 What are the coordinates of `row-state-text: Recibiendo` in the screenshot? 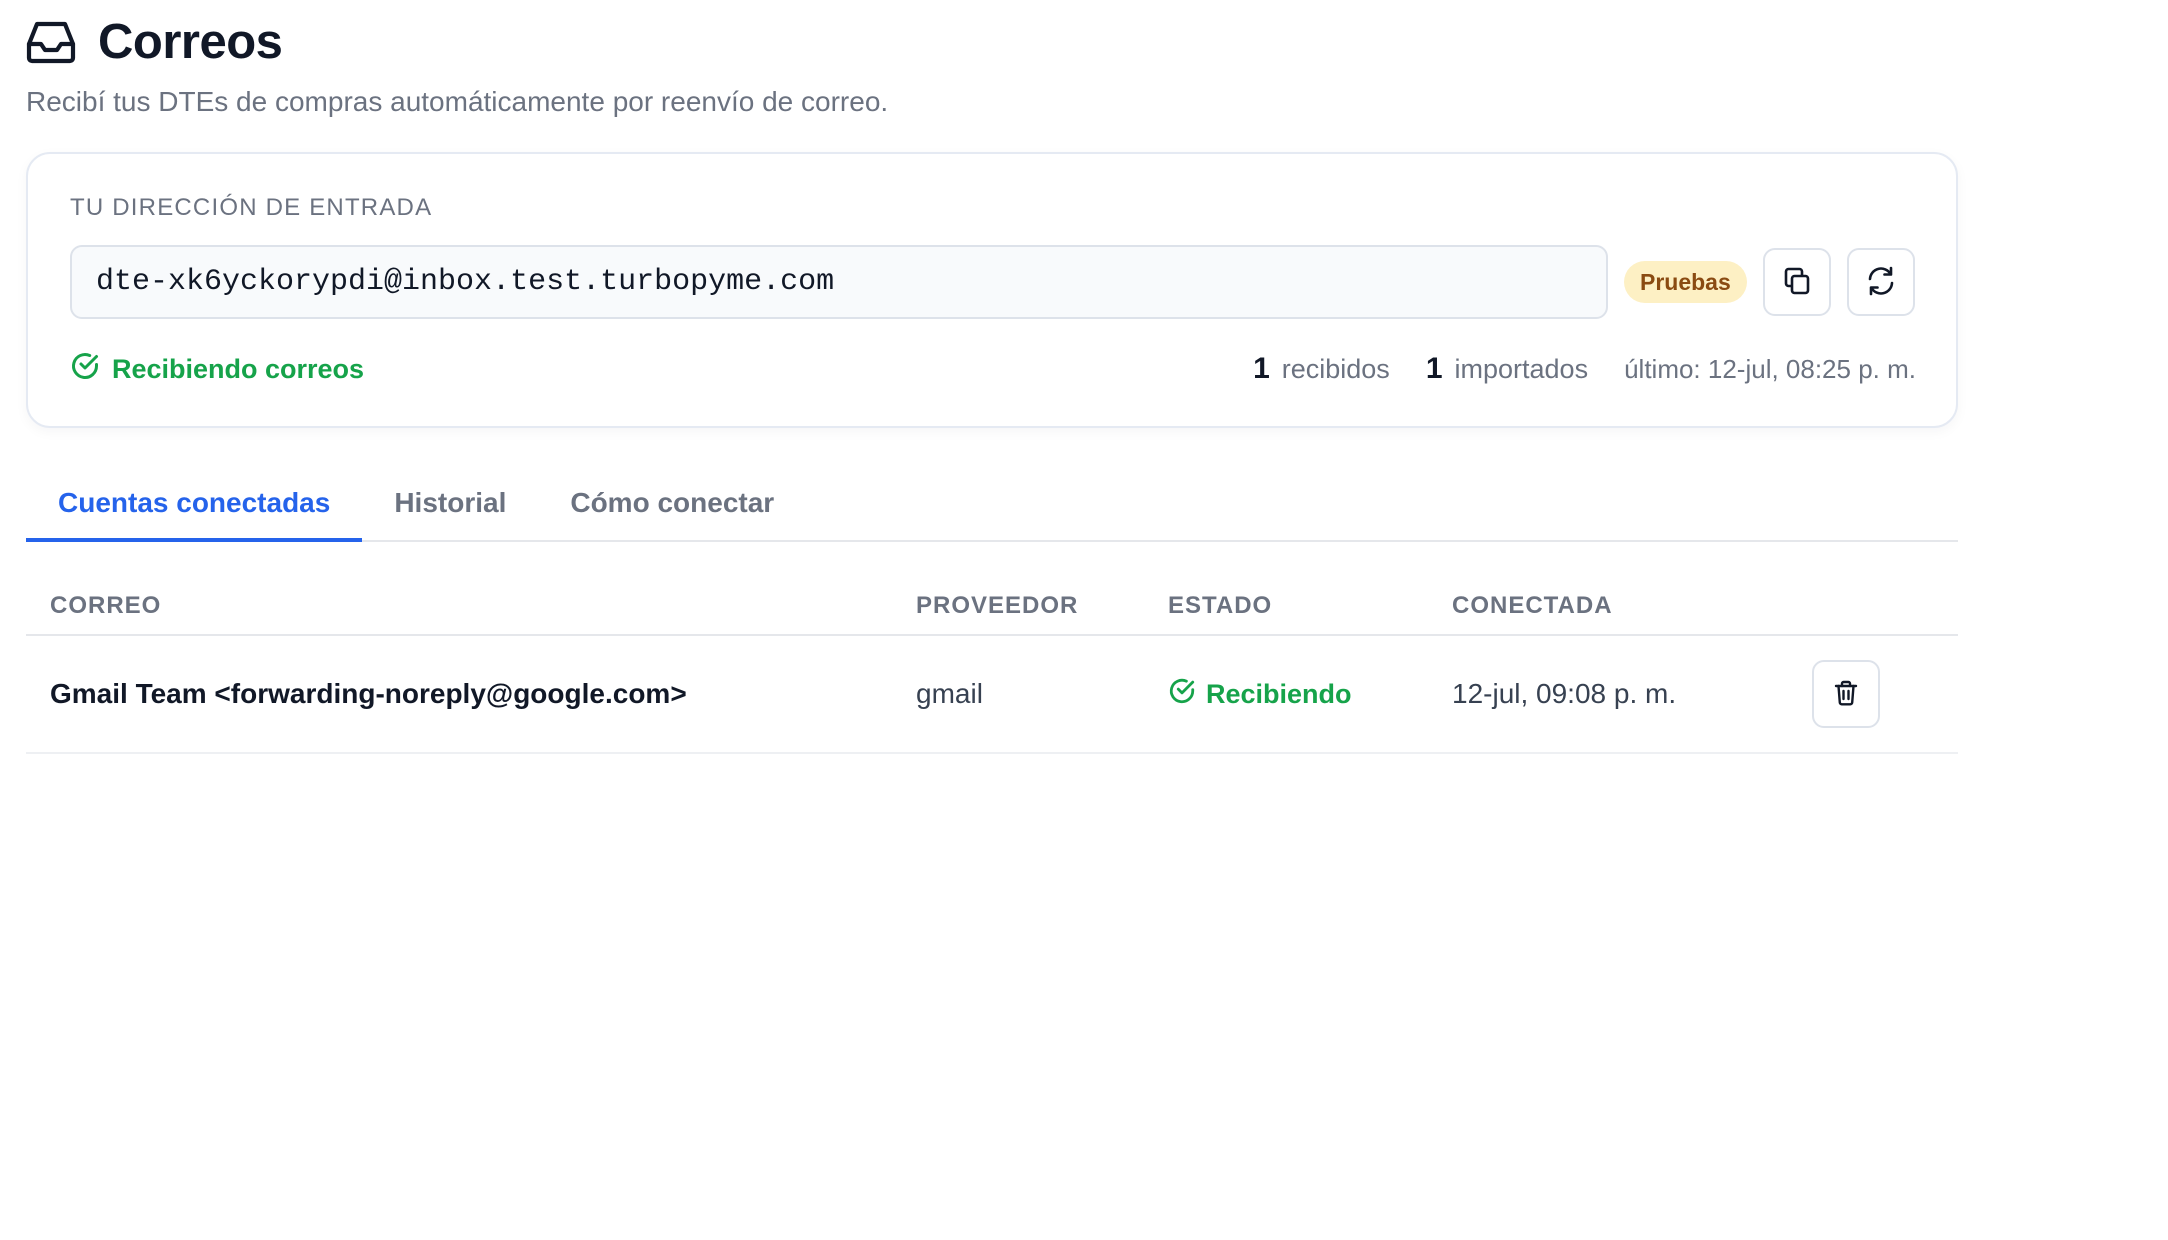 It's located at (1279, 693).